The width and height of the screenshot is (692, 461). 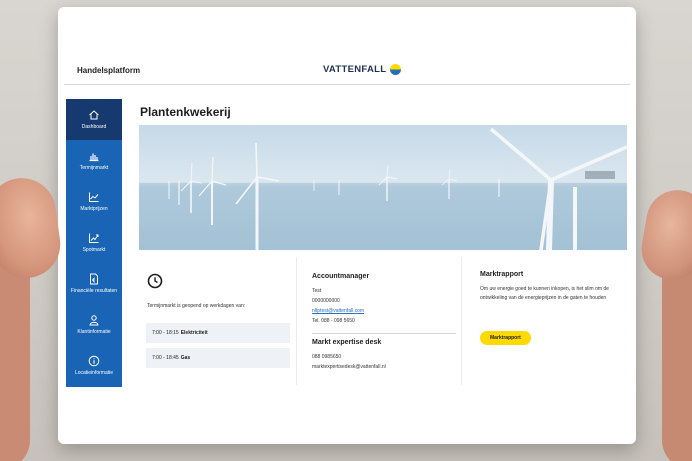 I want to click on account-manager-phone: Tel. 088 - 098 5650, so click(x=333, y=321).